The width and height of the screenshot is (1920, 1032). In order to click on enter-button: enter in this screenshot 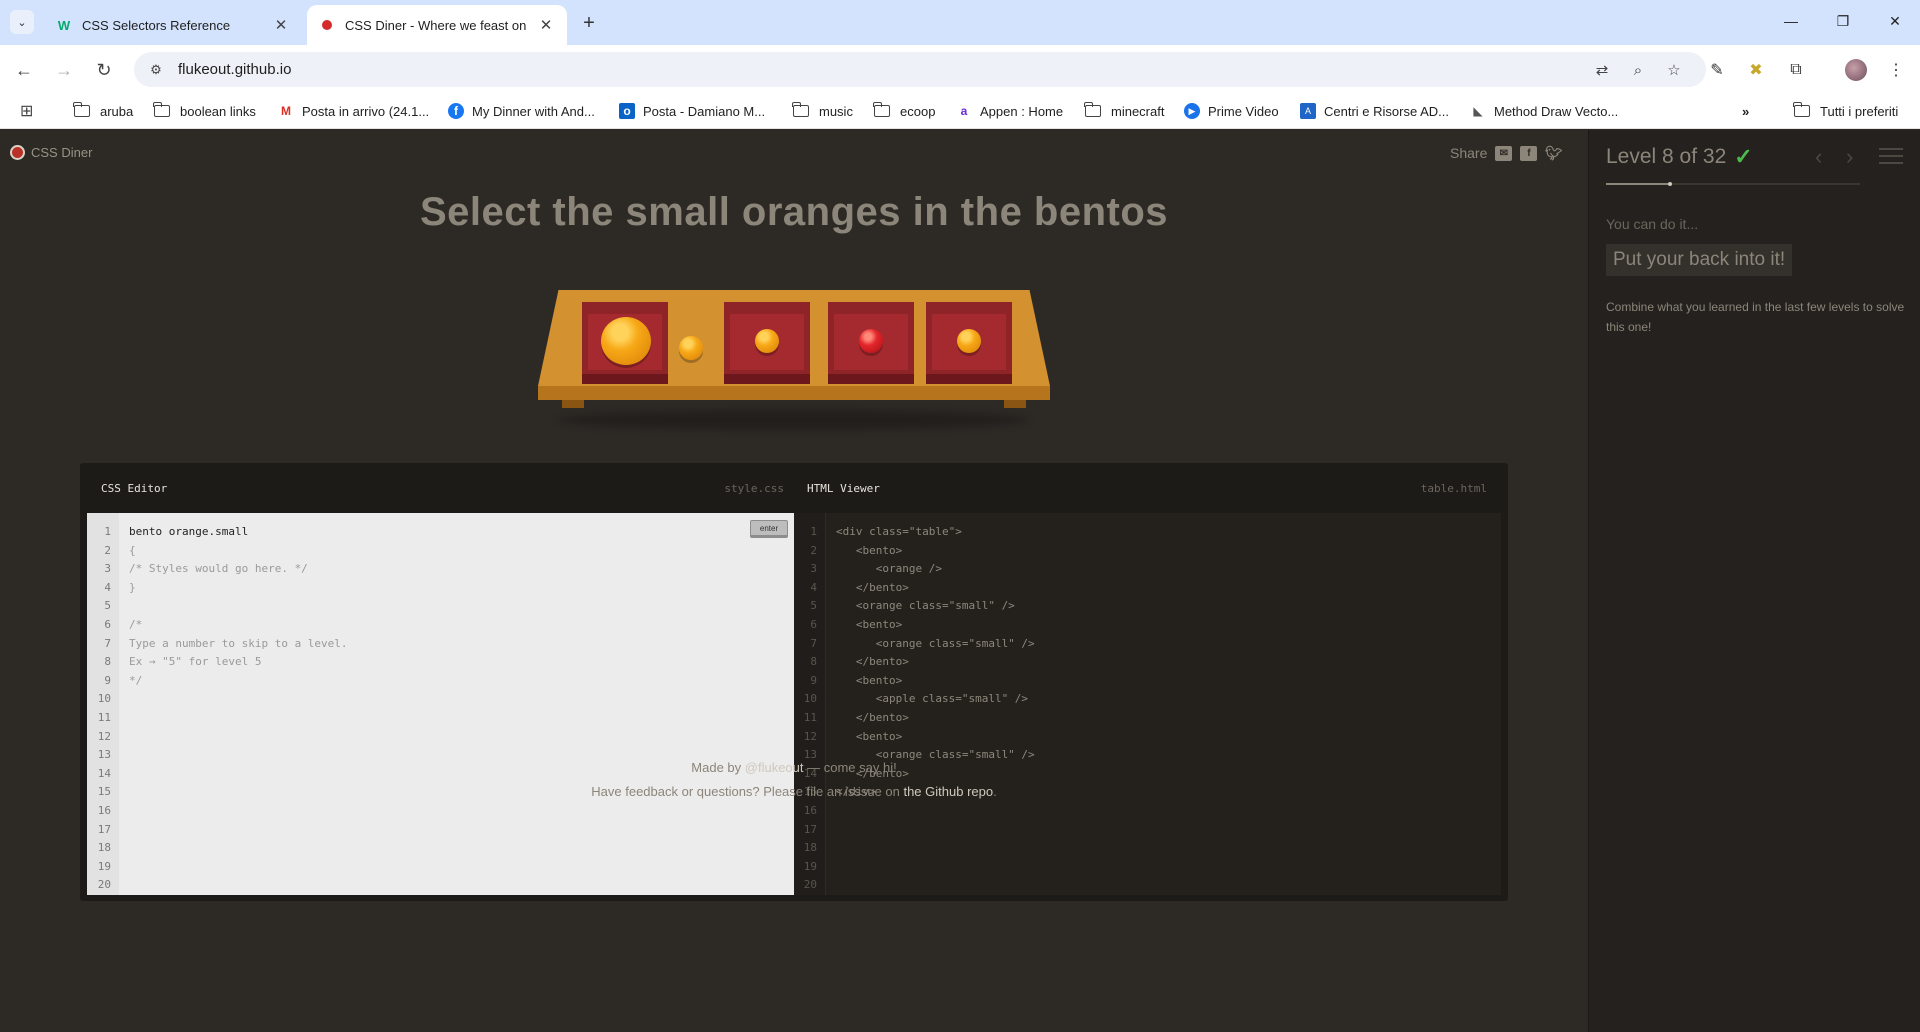, I will do `click(769, 529)`.